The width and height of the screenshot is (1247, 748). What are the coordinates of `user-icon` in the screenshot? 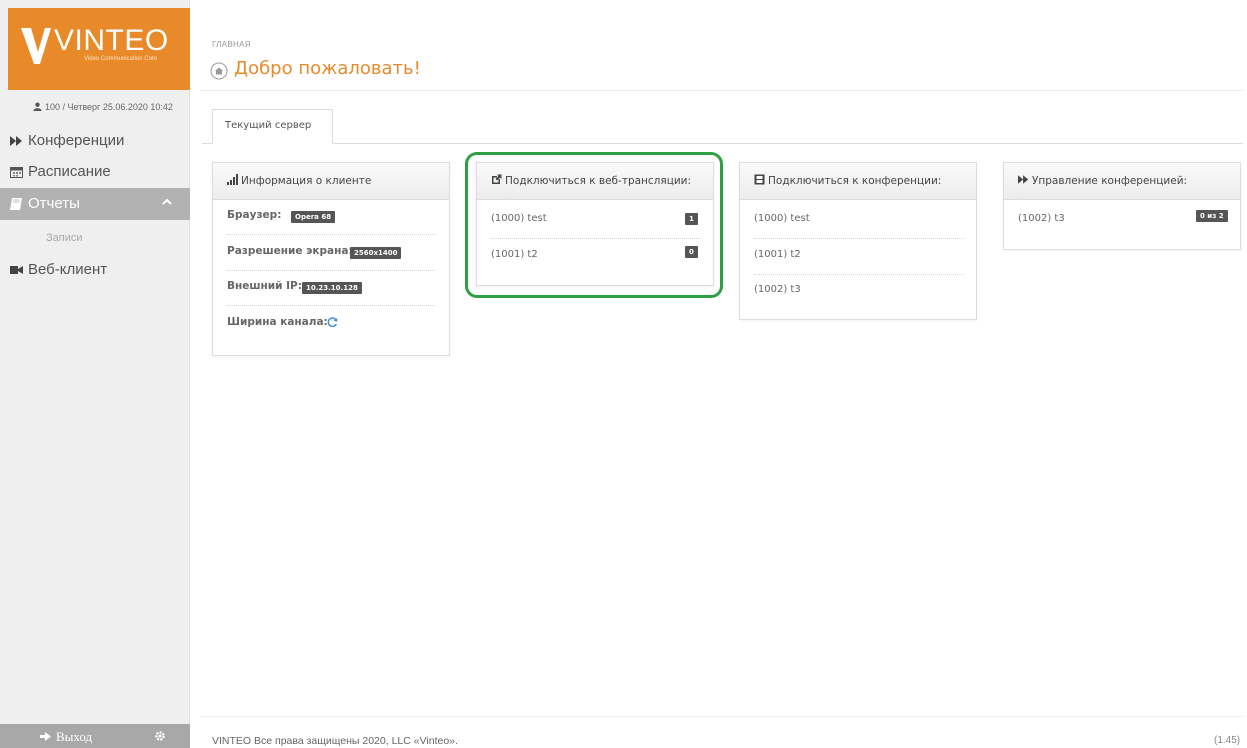 It's located at (37, 106).